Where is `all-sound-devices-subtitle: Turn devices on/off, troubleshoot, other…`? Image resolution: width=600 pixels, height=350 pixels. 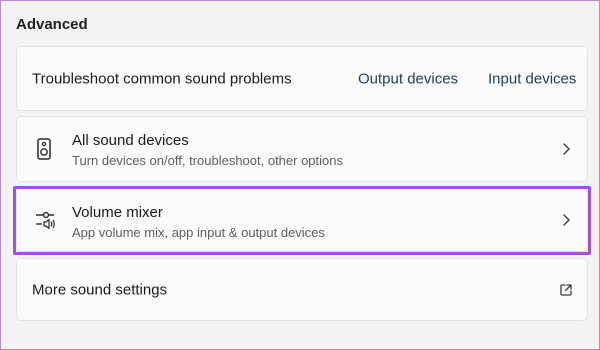 all-sound-devices-subtitle: Turn devices on/off, troubleshoot, other… is located at coordinates (208, 160).